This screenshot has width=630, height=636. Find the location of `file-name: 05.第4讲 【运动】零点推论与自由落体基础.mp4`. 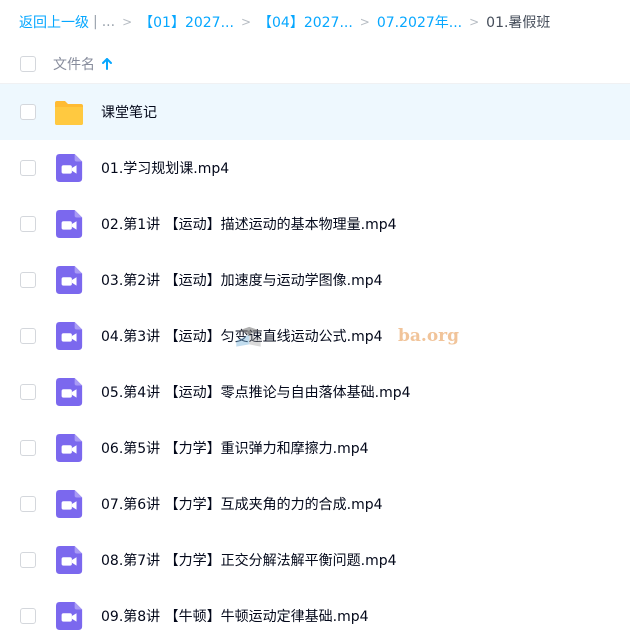

file-name: 05.第4讲 【运动】零点推论与自由落体基础.mp4 is located at coordinates (256, 392).